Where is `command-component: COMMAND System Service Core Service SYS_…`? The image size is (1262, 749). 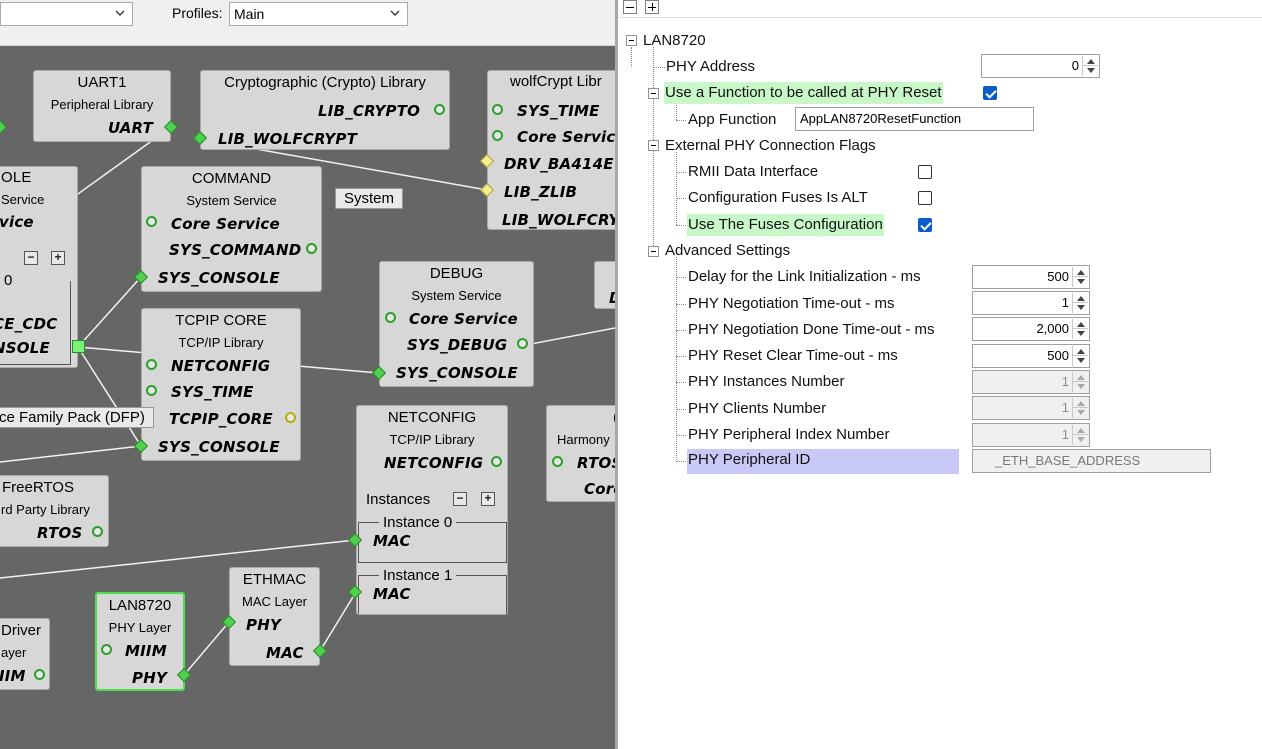
command-component: COMMAND System Service Core Service SYS_… is located at coordinates (231, 229).